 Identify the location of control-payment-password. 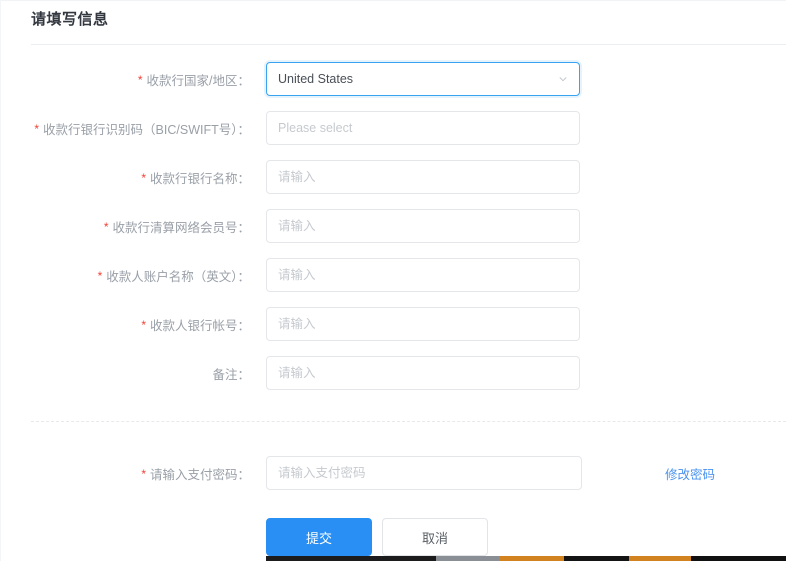
(424, 473).